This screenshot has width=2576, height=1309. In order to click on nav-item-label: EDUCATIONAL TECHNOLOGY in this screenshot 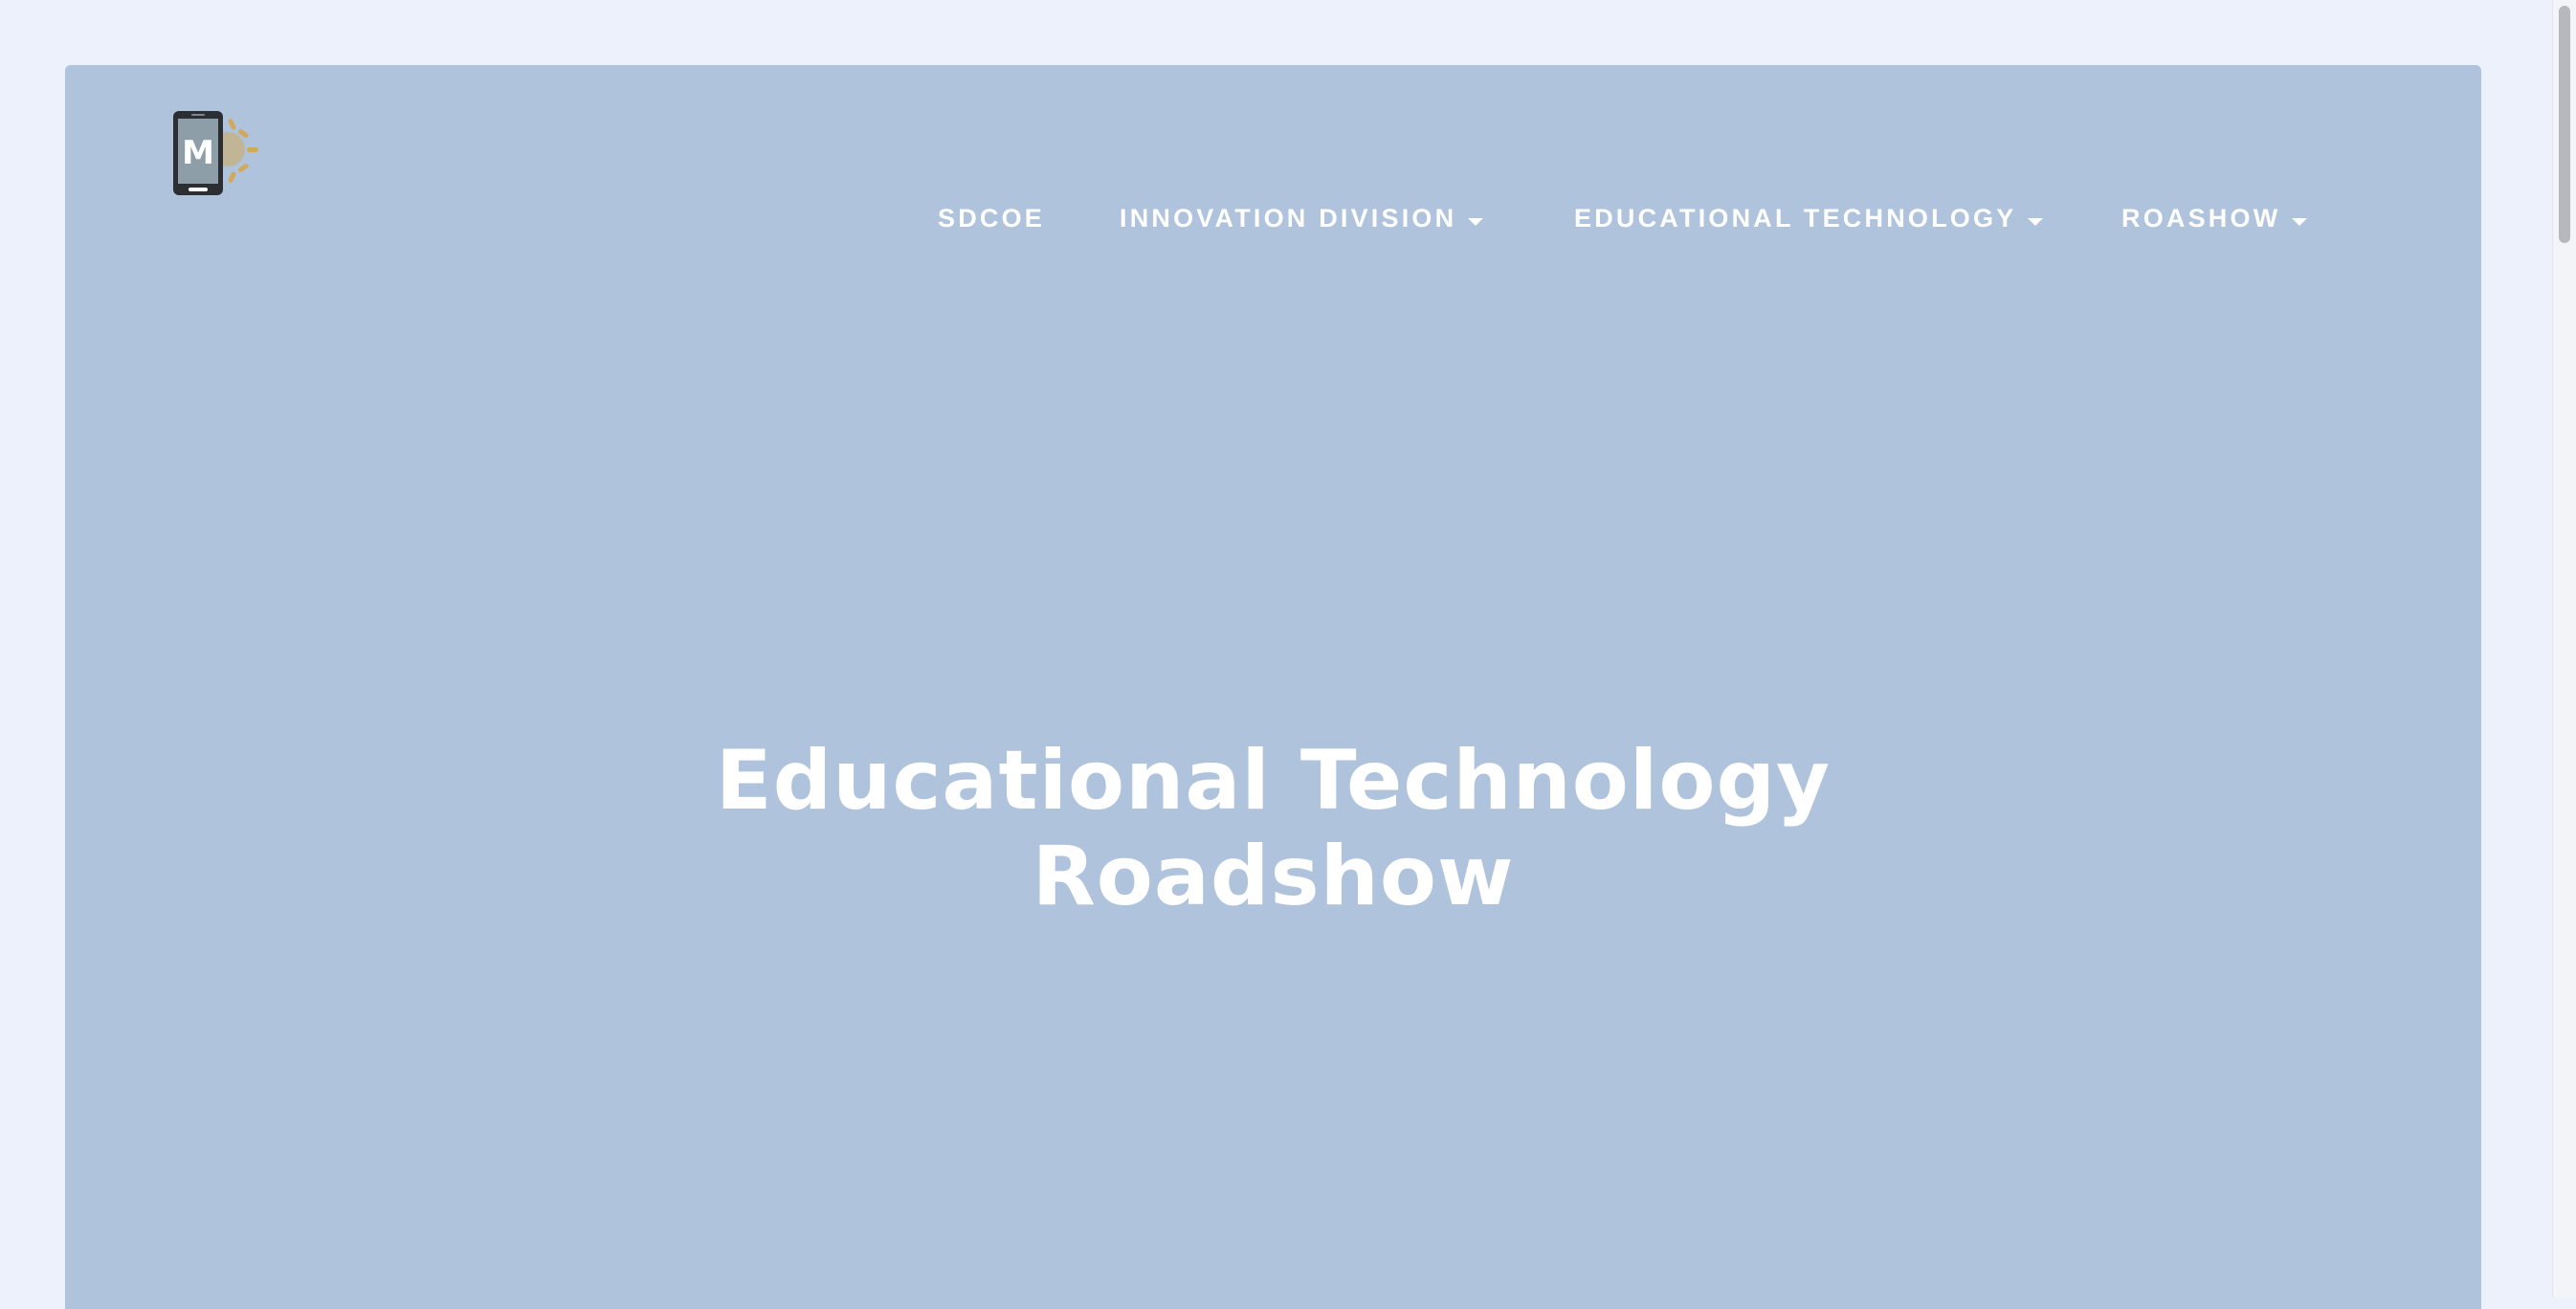, I will do `click(1795, 218)`.